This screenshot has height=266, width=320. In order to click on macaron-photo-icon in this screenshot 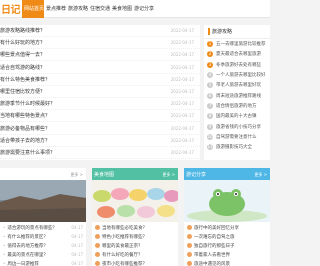, I will do `click(135, 201)`.